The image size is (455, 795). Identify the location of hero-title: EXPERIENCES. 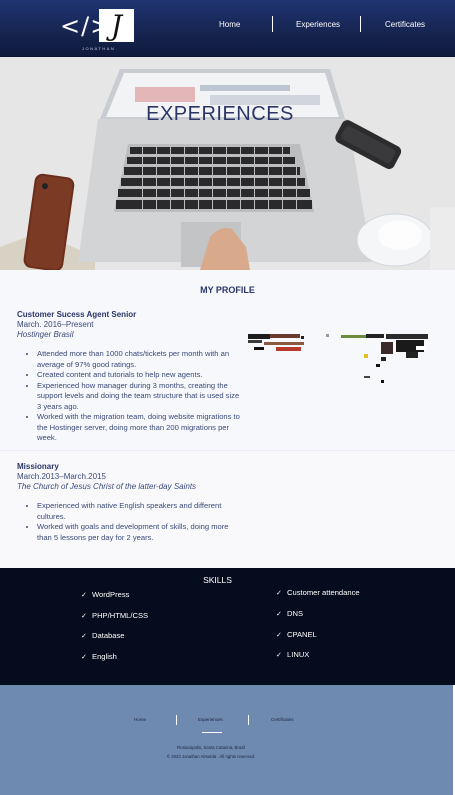
(220, 114).